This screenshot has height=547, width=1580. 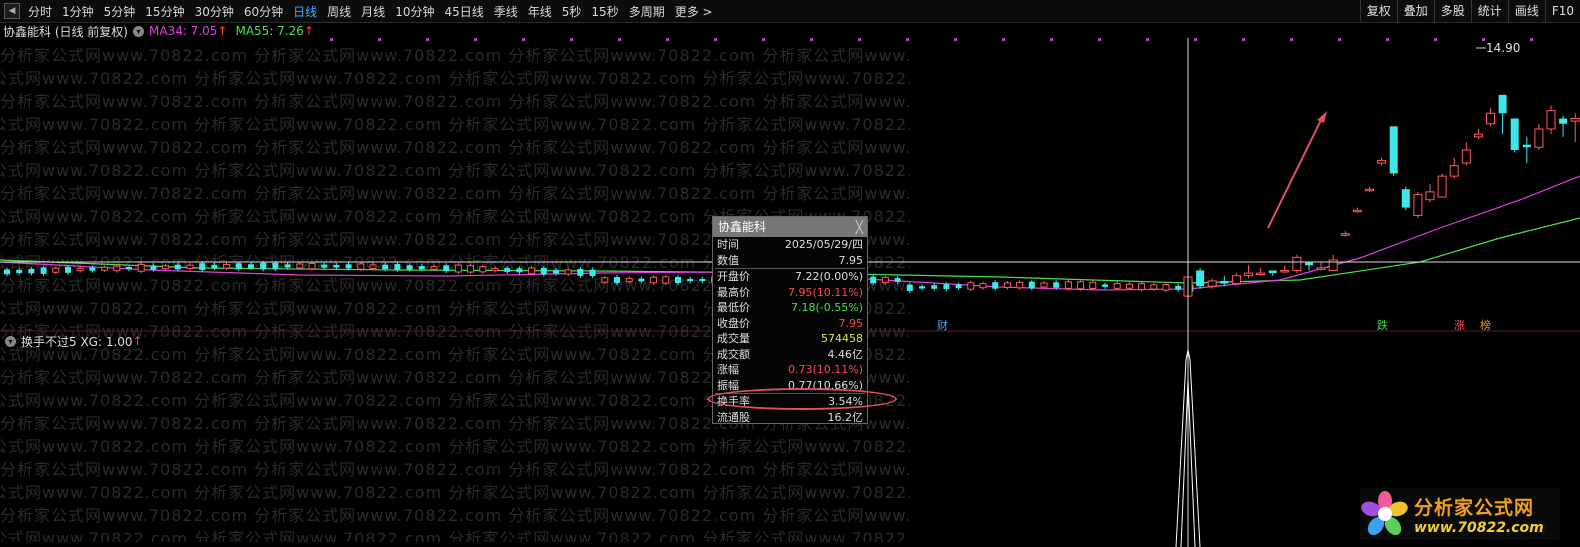 I want to click on tooltip-row-label: 最高价, so click(x=733, y=292).